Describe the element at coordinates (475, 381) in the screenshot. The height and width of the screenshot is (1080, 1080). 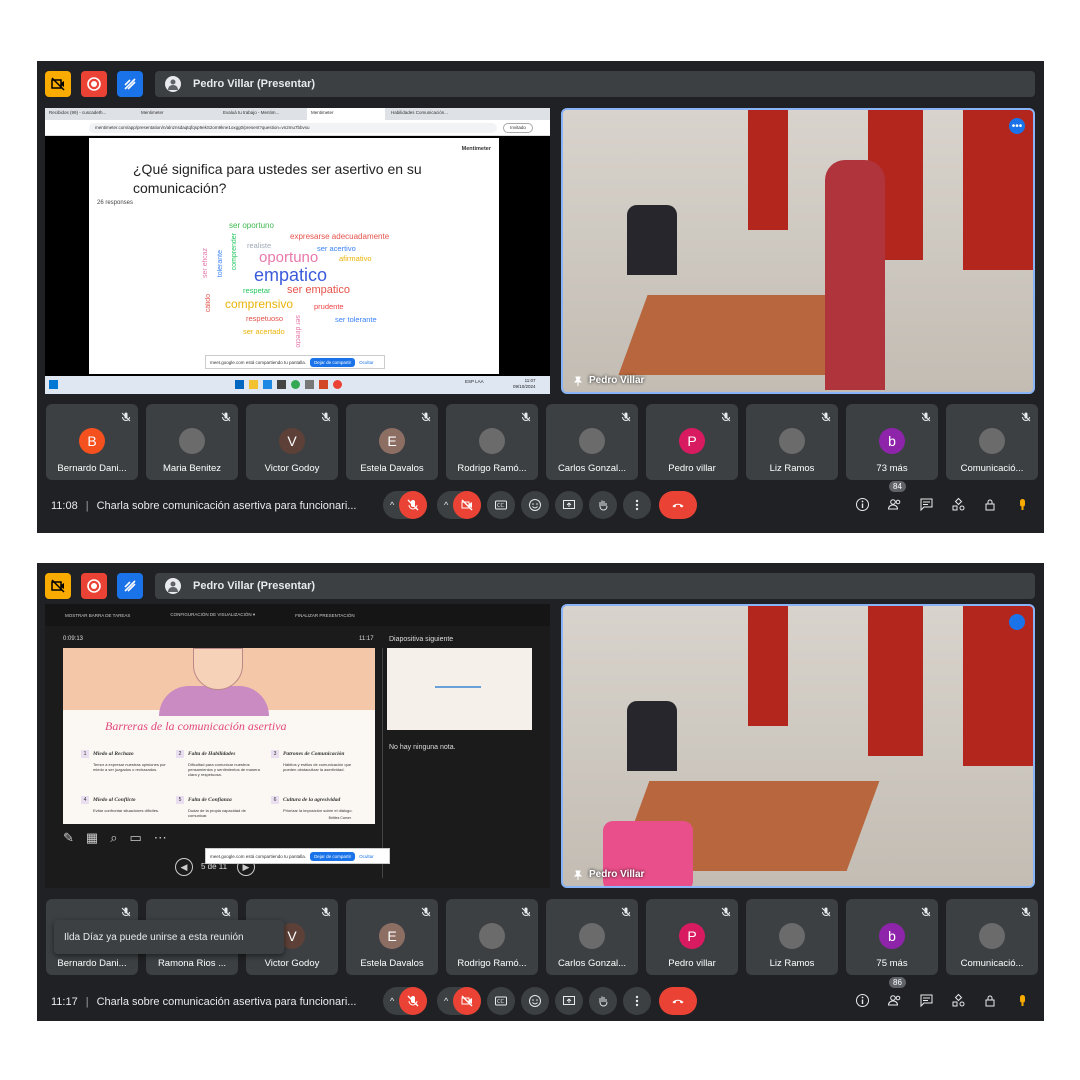
I see `taskbar-lang: ESP LAA` at that location.